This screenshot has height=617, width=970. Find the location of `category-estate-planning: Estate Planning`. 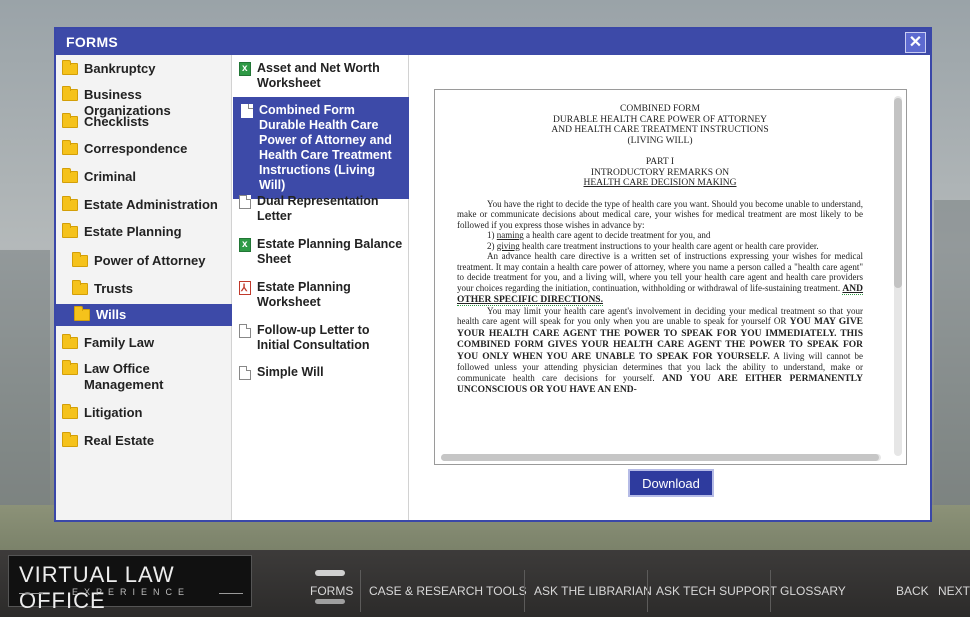

category-estate-planning: Estate Planning is located at coordinates (145, 231).